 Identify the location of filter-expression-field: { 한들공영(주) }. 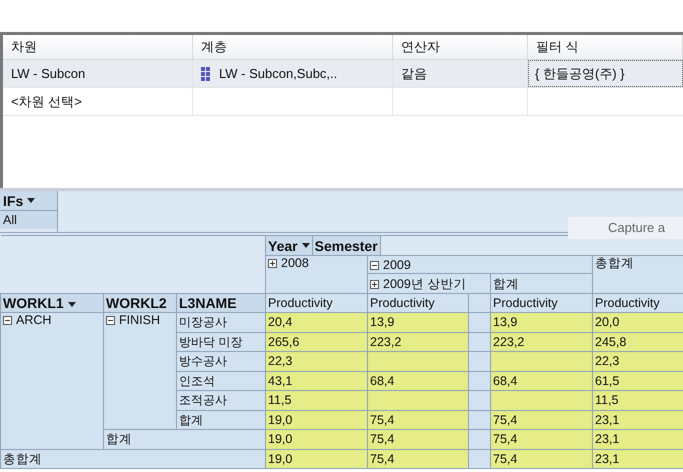
(605, 73).